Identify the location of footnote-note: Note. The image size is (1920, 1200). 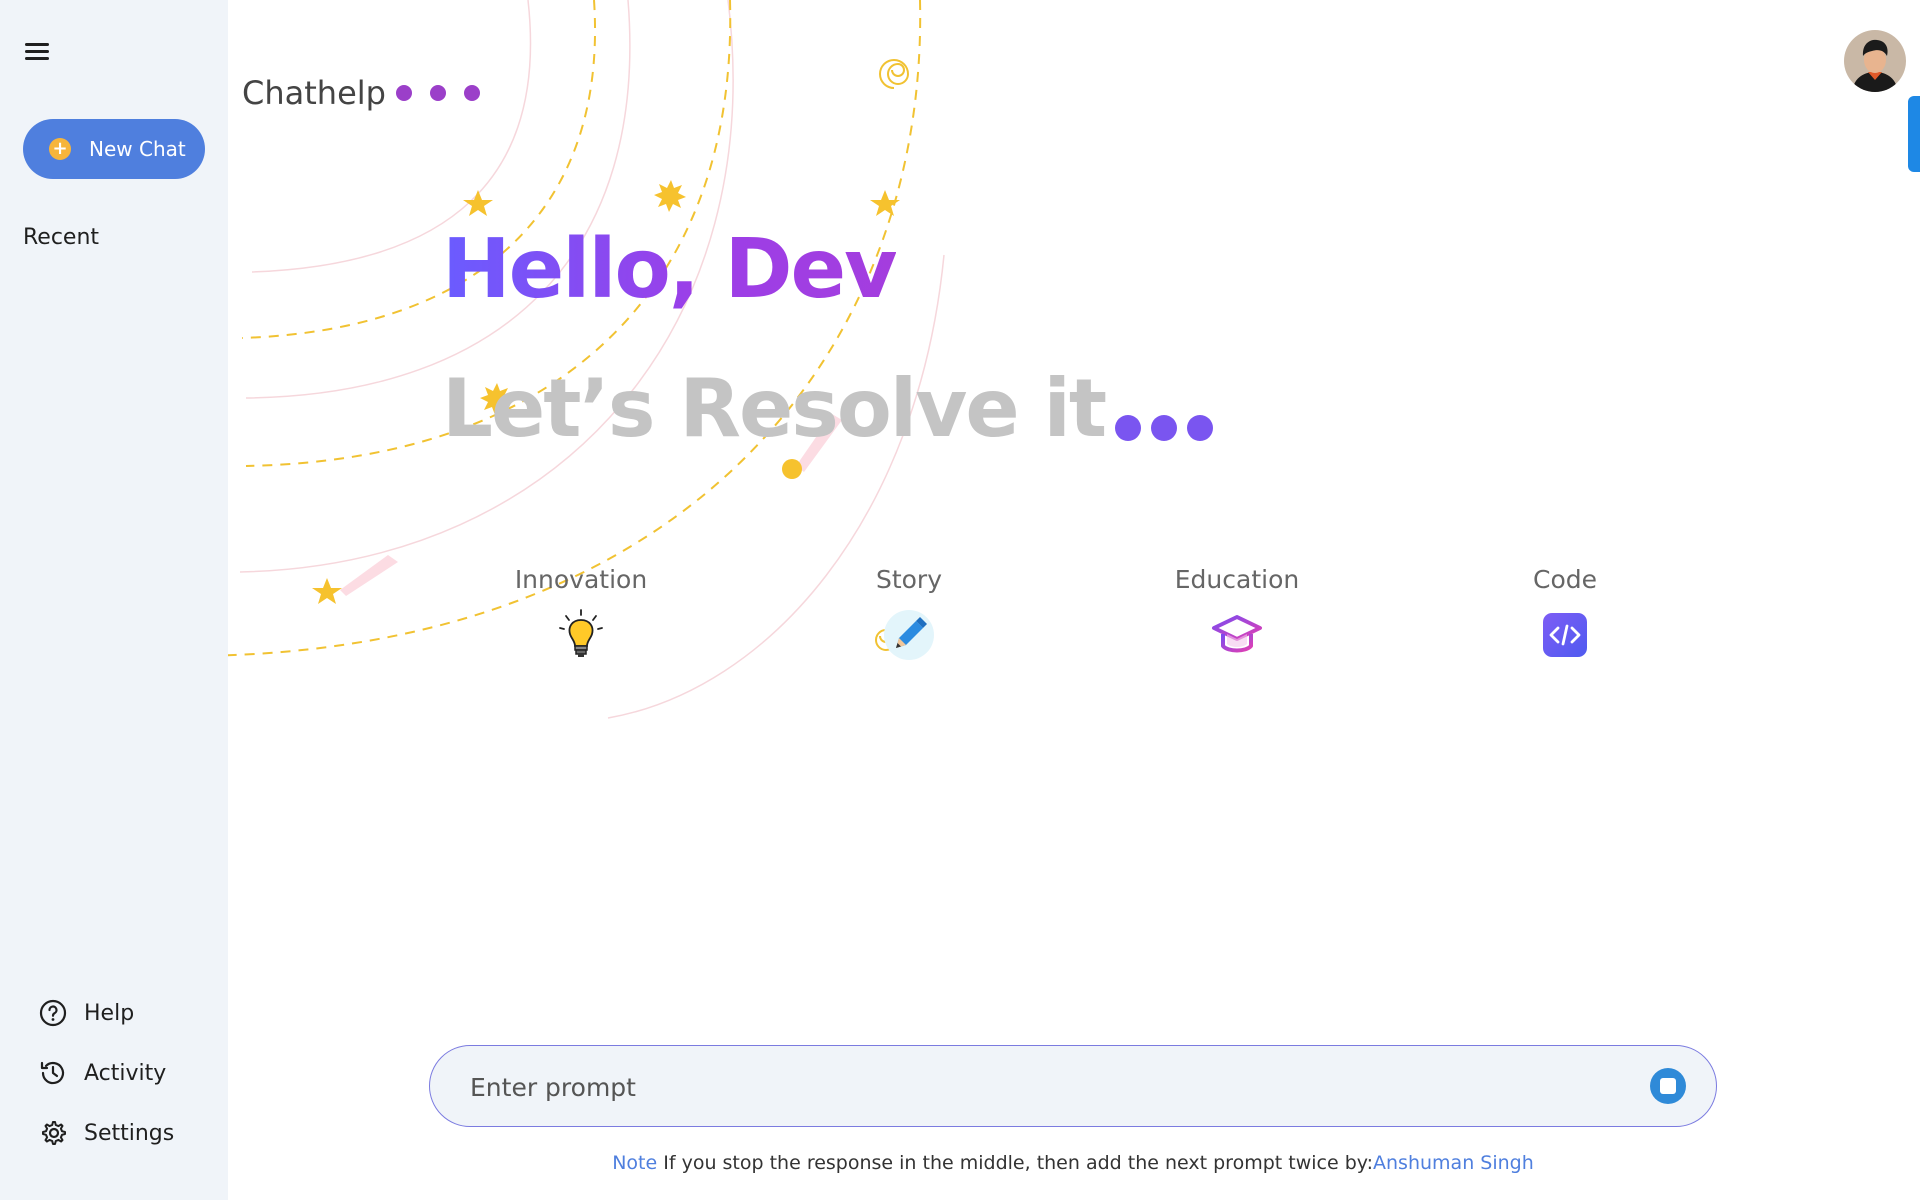
(635, 1163).